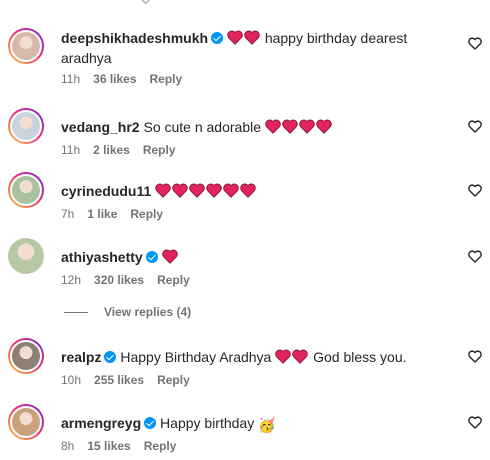 Image resolution: width=490 pixels, height=460 pixels. I want to click on comment-likes: 15 likes, so click(108, 446).